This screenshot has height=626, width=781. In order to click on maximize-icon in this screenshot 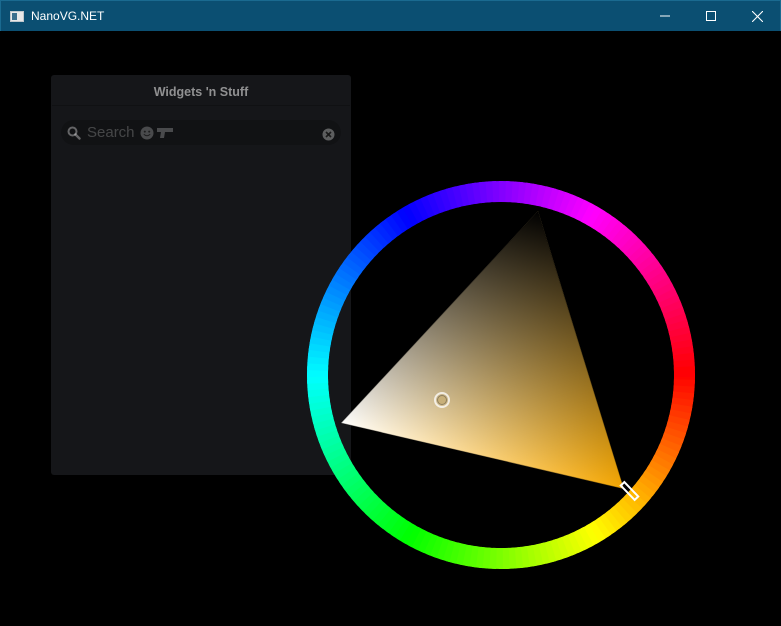, I will do `click(711, 16)`.